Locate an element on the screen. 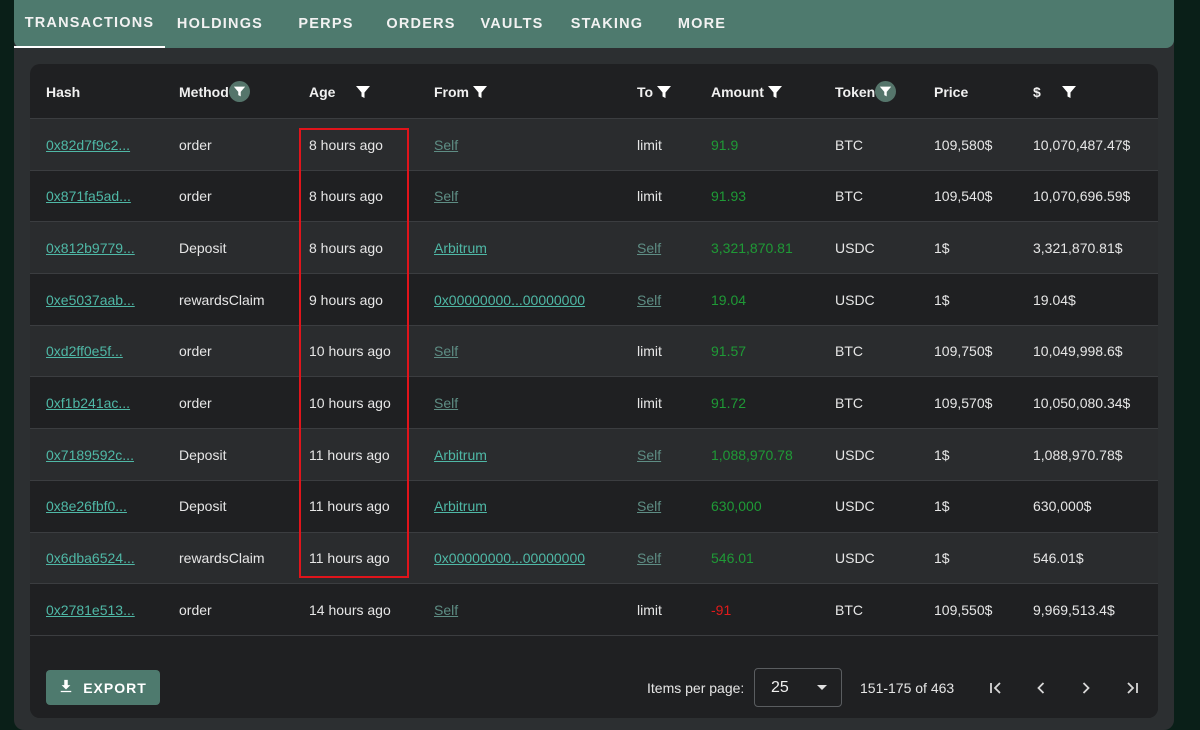 This screenshot has width=1200, height=730. price-value: 109,750$ is located at coordinates (963, 351).